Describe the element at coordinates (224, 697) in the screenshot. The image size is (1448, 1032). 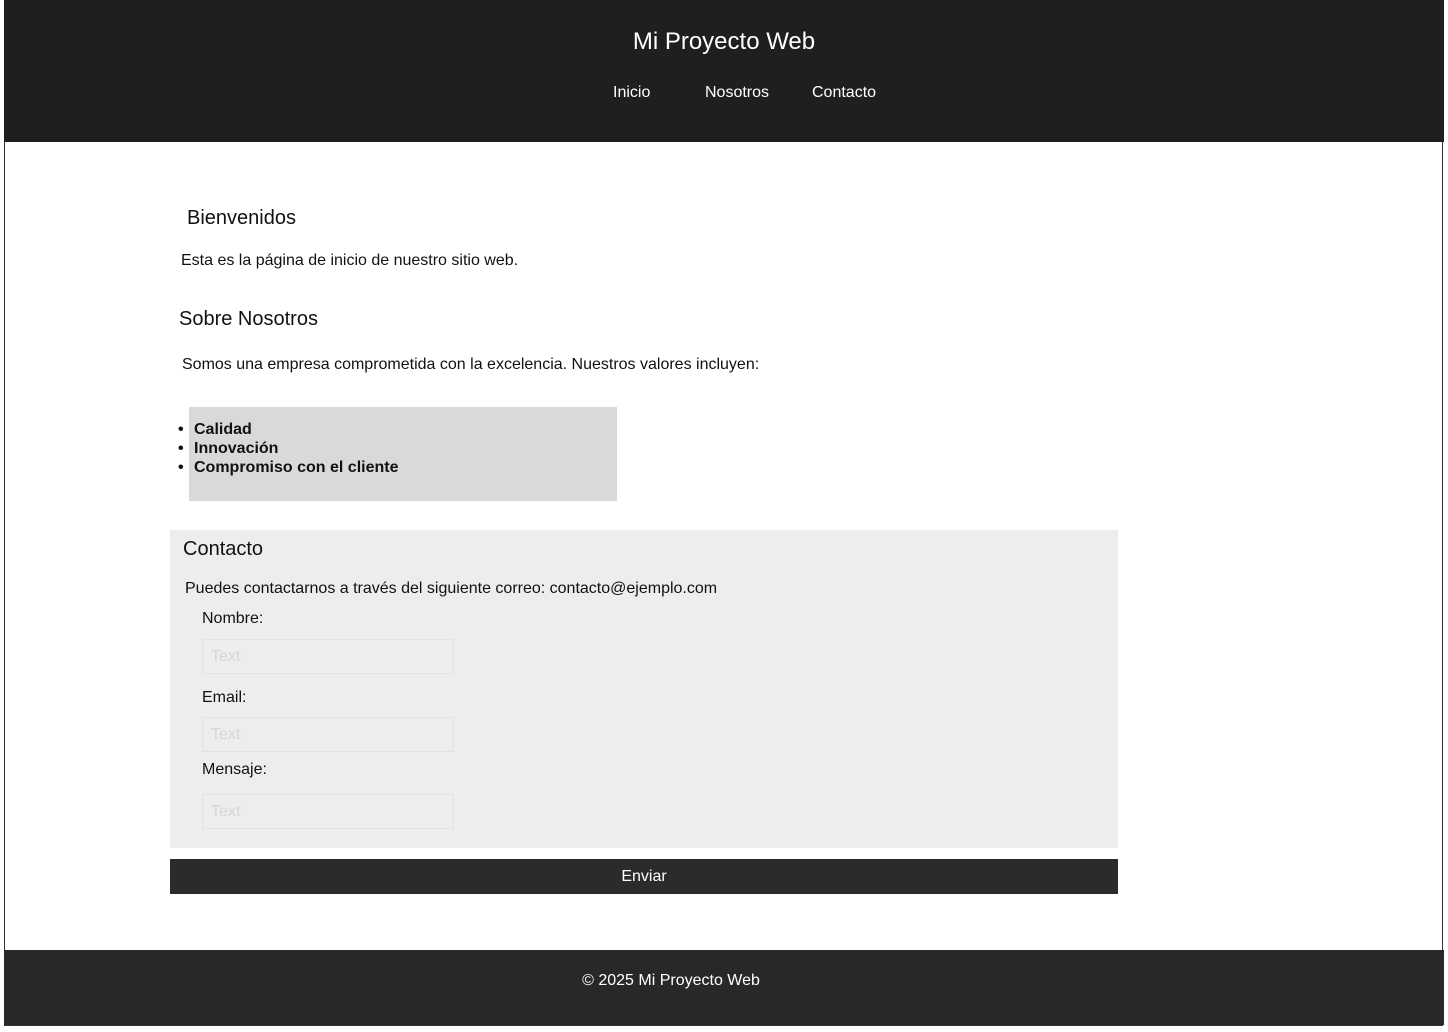
I see `email-label: Email:` at that location.